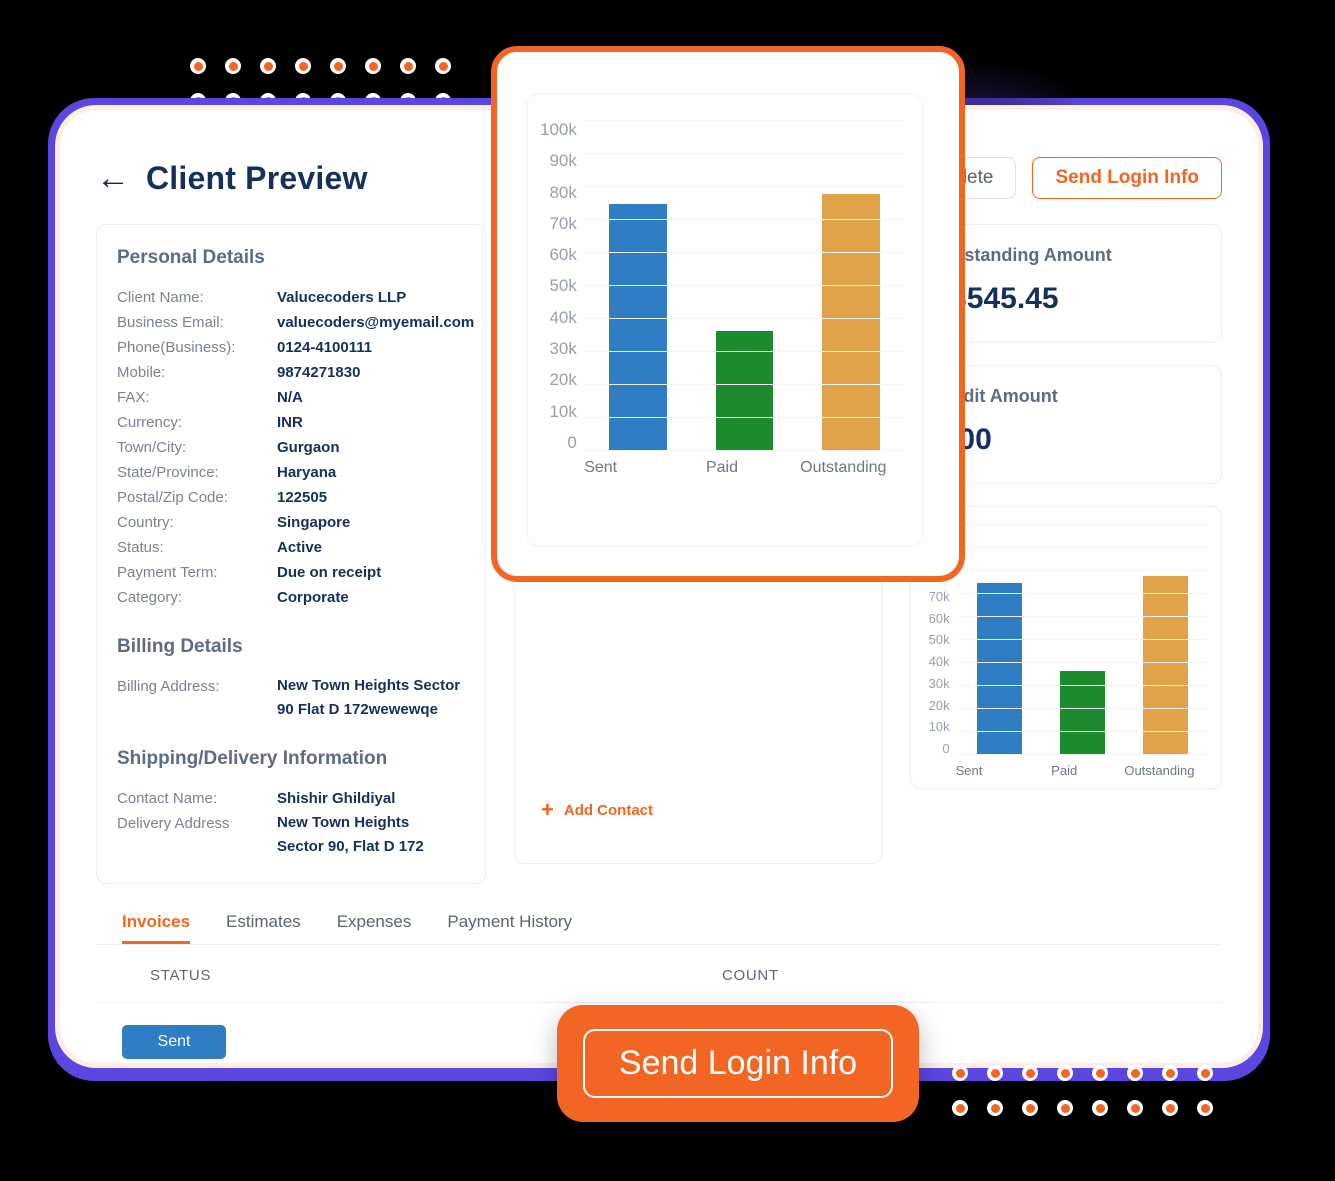  I want to click on chart-x-tick-label: Sent, so click(969, 770).